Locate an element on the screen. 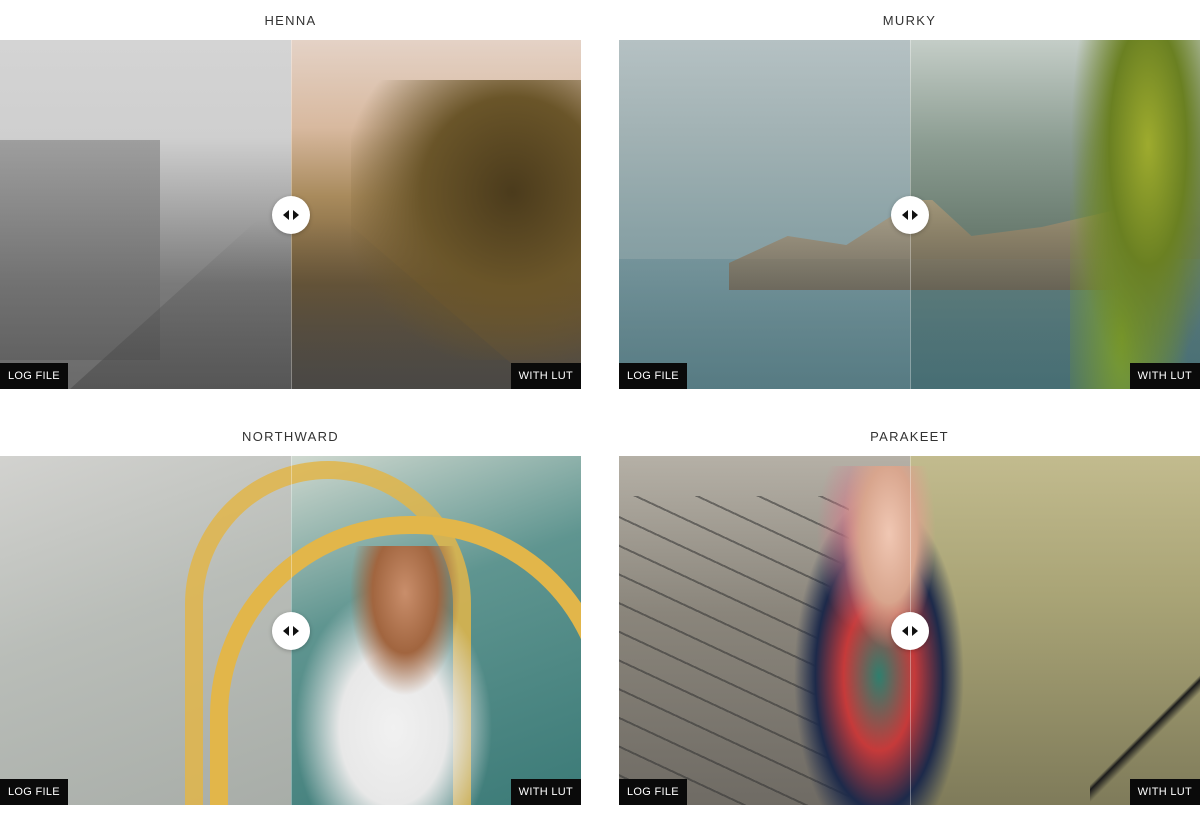 This screenshot has height=824, width=1200. card-title: PARAKEET is located at coordinates (909, 436).